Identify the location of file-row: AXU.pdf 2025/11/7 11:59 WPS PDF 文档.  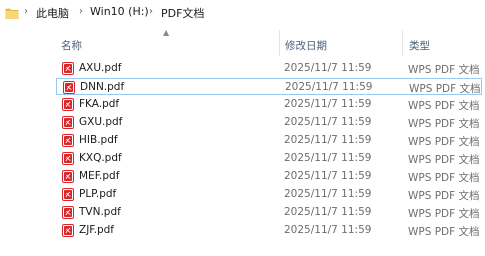
(269, 68).